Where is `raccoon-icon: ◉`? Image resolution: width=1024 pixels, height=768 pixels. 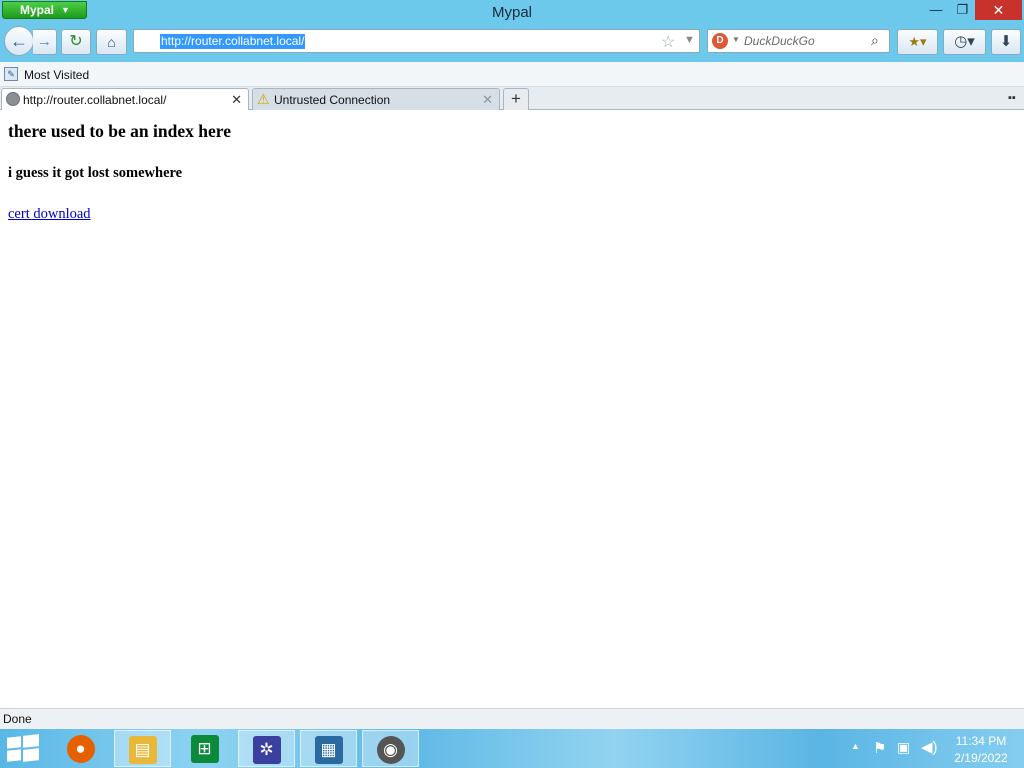 raccoon-icon: ◉ is located at coordinates (390, 750).